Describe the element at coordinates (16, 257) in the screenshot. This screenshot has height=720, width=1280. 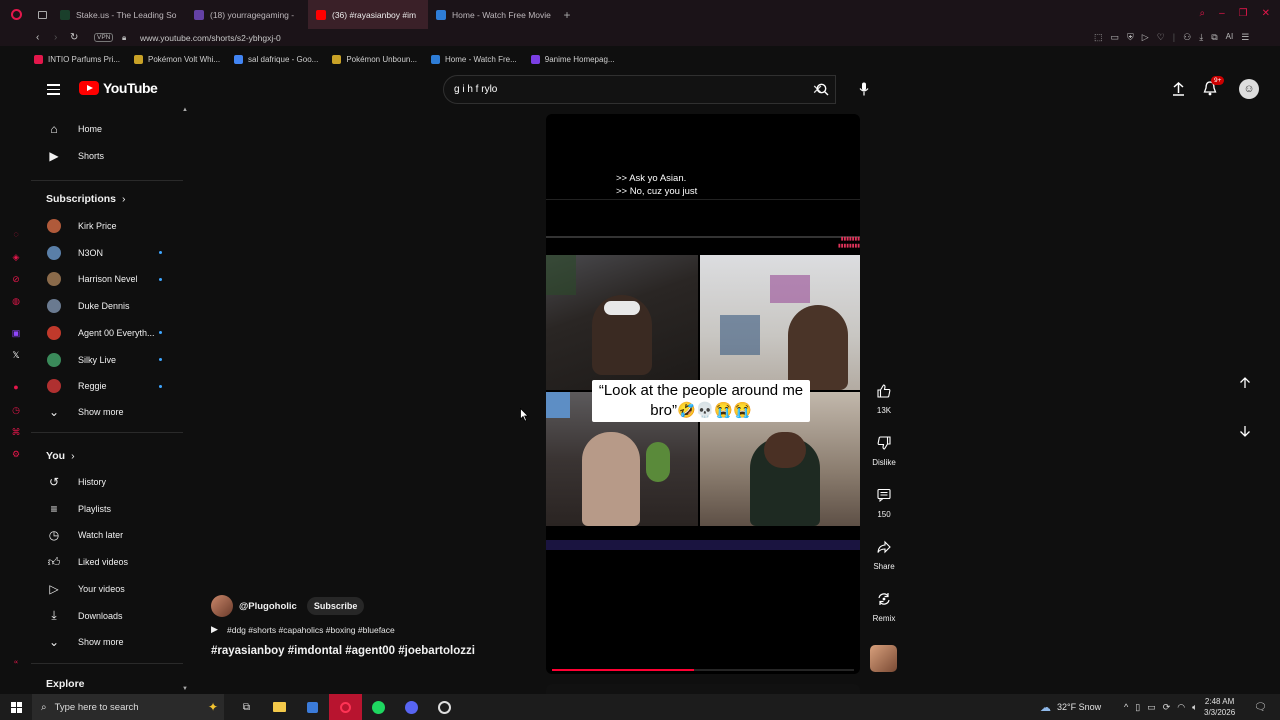
I see `crypto-wallet-icon: ◈` at that location.